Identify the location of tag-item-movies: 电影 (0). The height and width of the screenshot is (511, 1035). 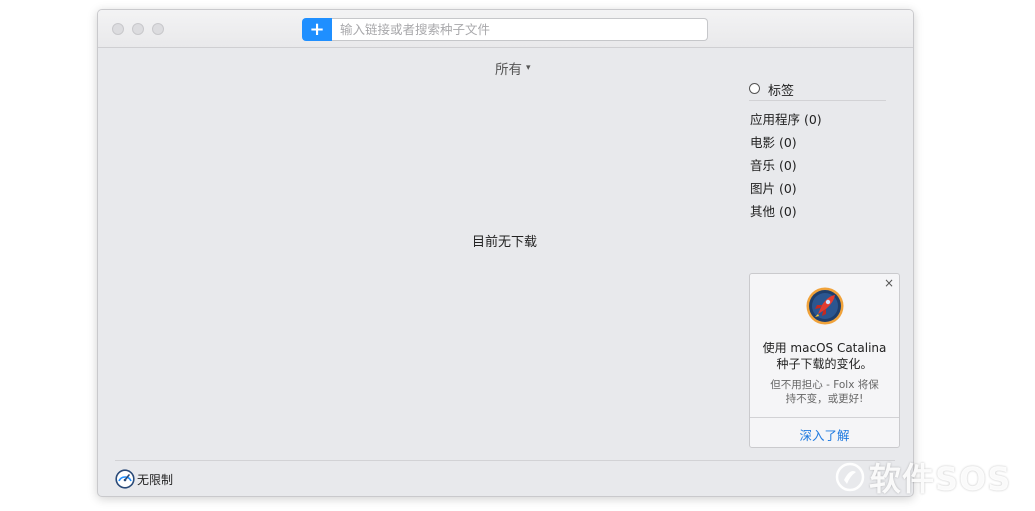
(786, 146).